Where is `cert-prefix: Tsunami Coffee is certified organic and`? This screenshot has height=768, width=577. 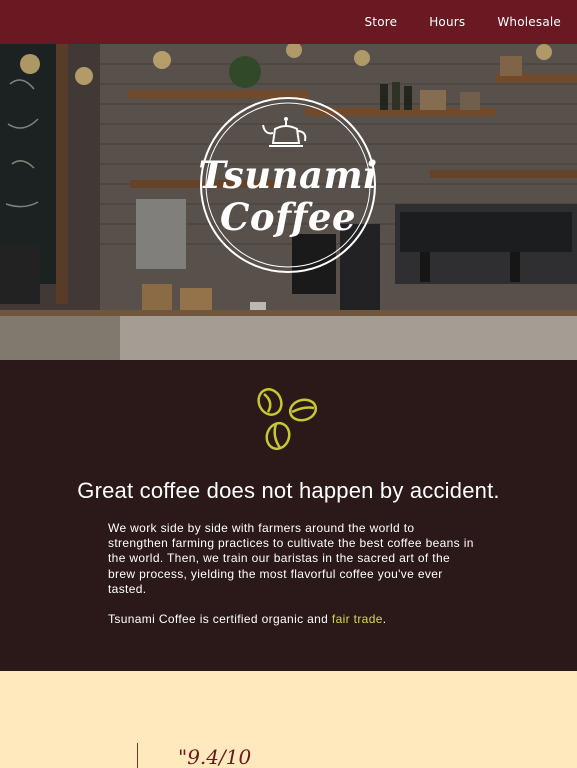 cert-prefix: Tsunami Coffee is certified organic and is located at coordinates (220, 619).